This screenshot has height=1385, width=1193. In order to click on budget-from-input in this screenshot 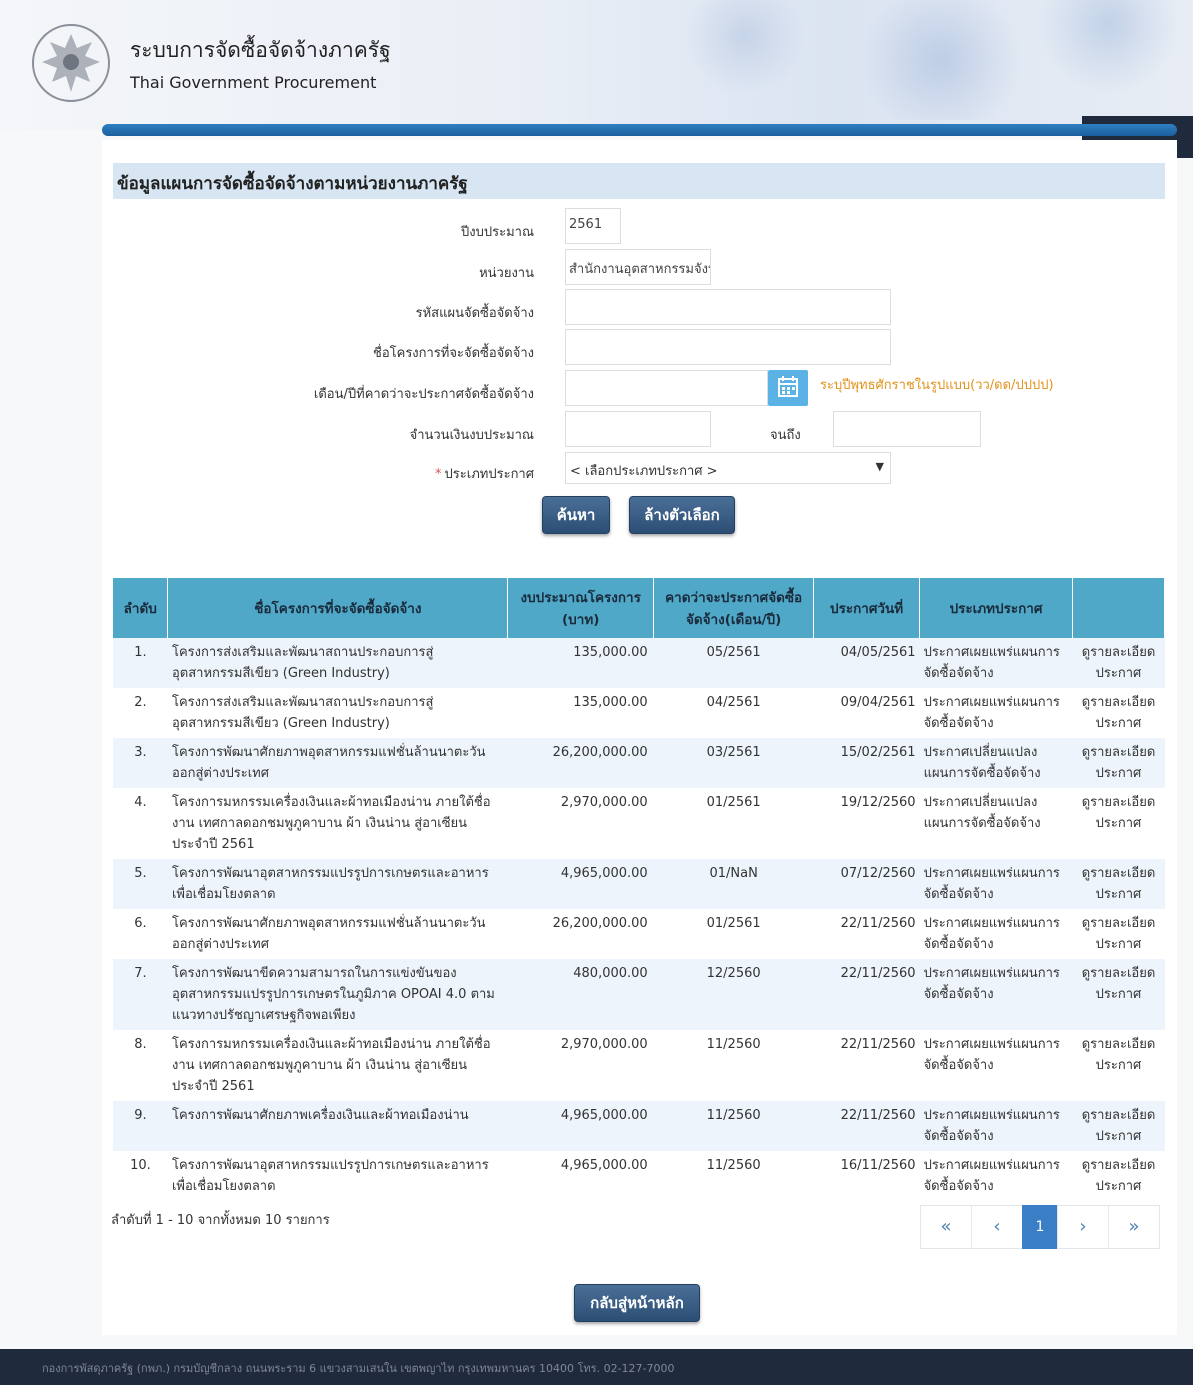, I will do `click(638, 429)`.